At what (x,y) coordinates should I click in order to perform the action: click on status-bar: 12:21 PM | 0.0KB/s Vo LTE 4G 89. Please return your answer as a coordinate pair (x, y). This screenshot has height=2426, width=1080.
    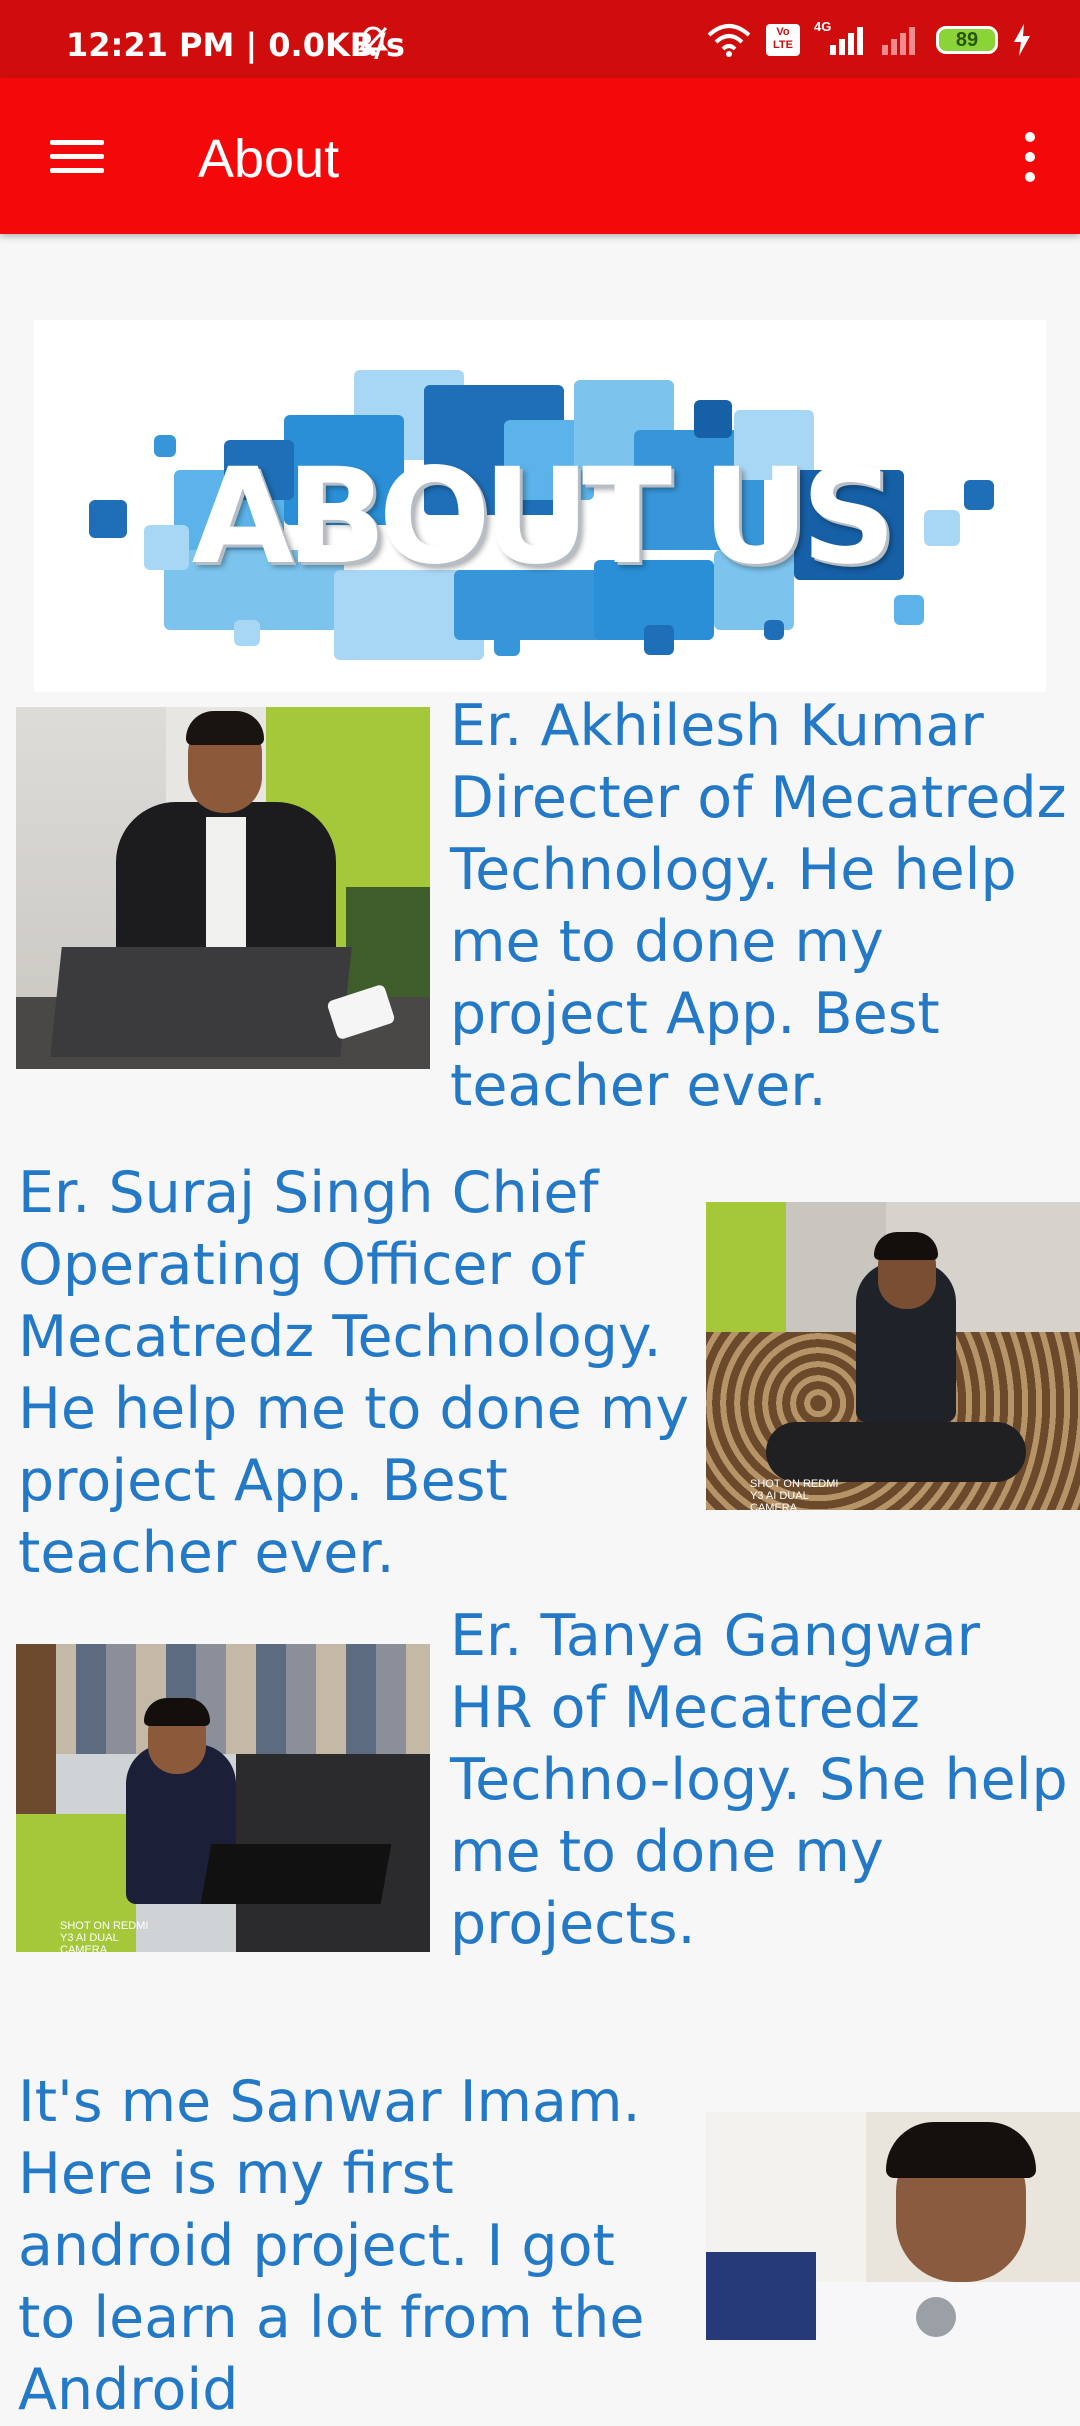
    Looking at the image, I should click on (540, 39).